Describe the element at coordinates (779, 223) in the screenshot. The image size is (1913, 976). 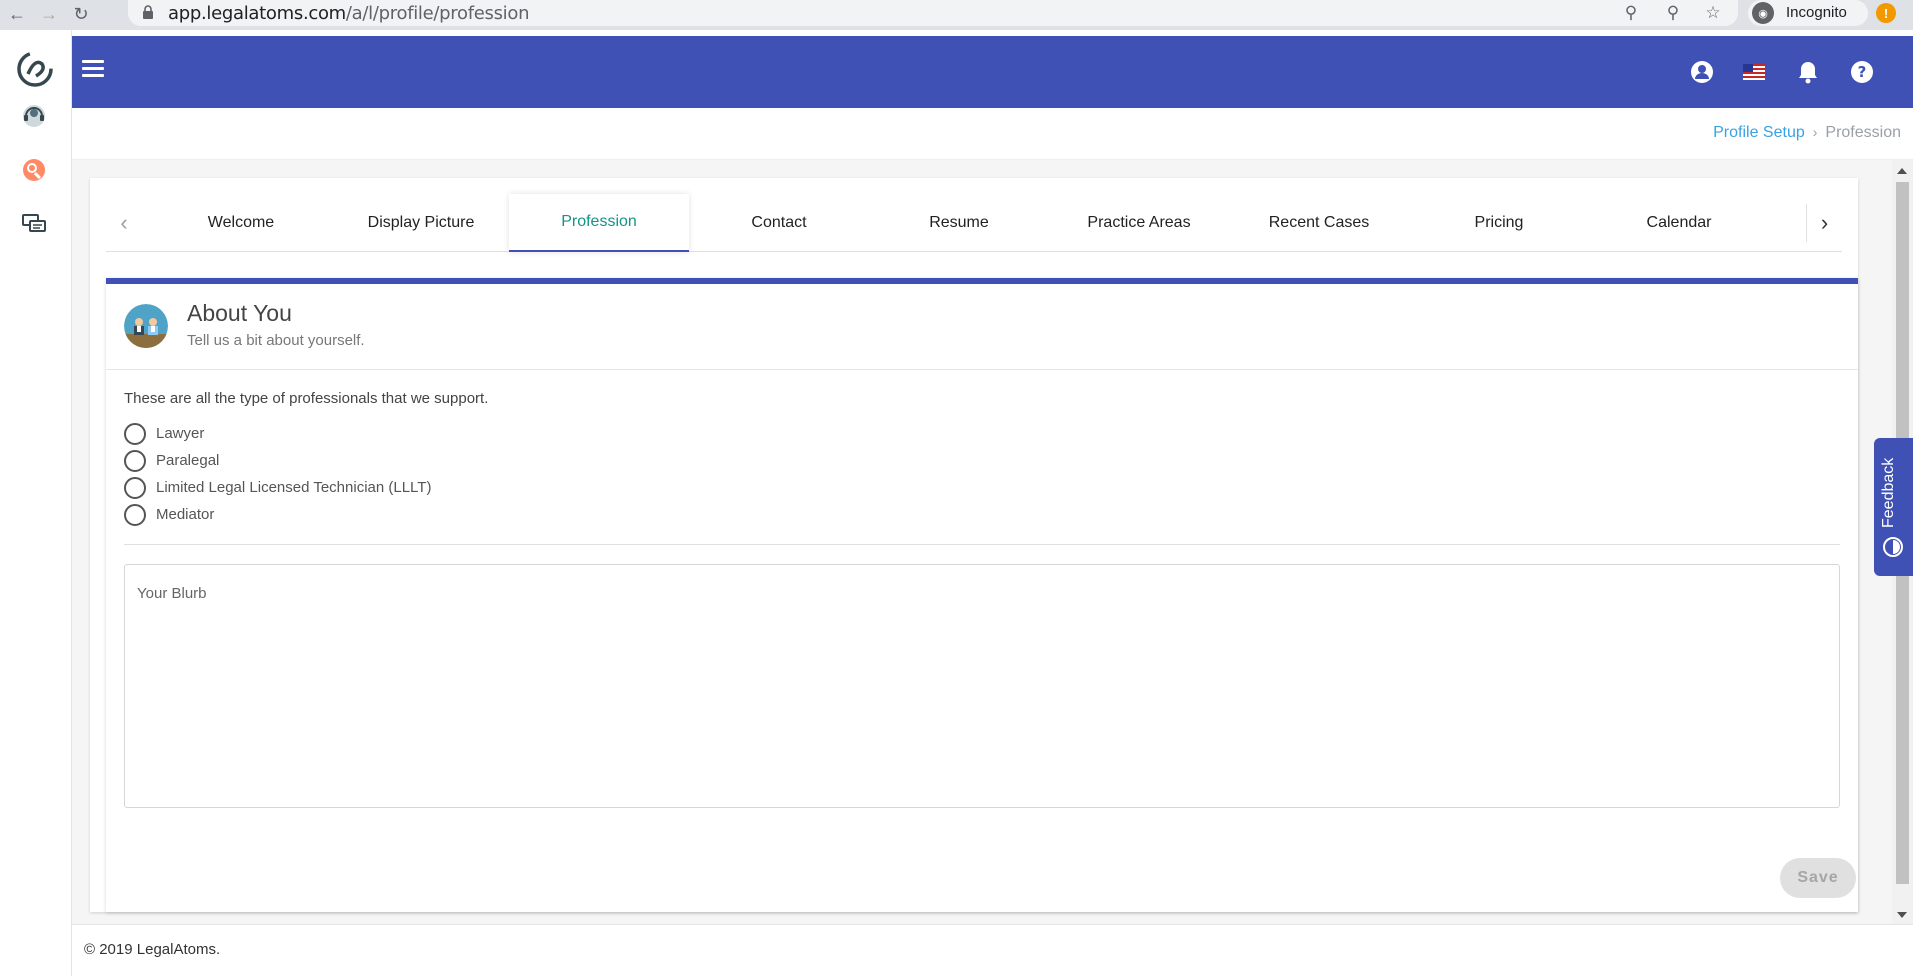
I see `tab-contact: Contact` at that location.